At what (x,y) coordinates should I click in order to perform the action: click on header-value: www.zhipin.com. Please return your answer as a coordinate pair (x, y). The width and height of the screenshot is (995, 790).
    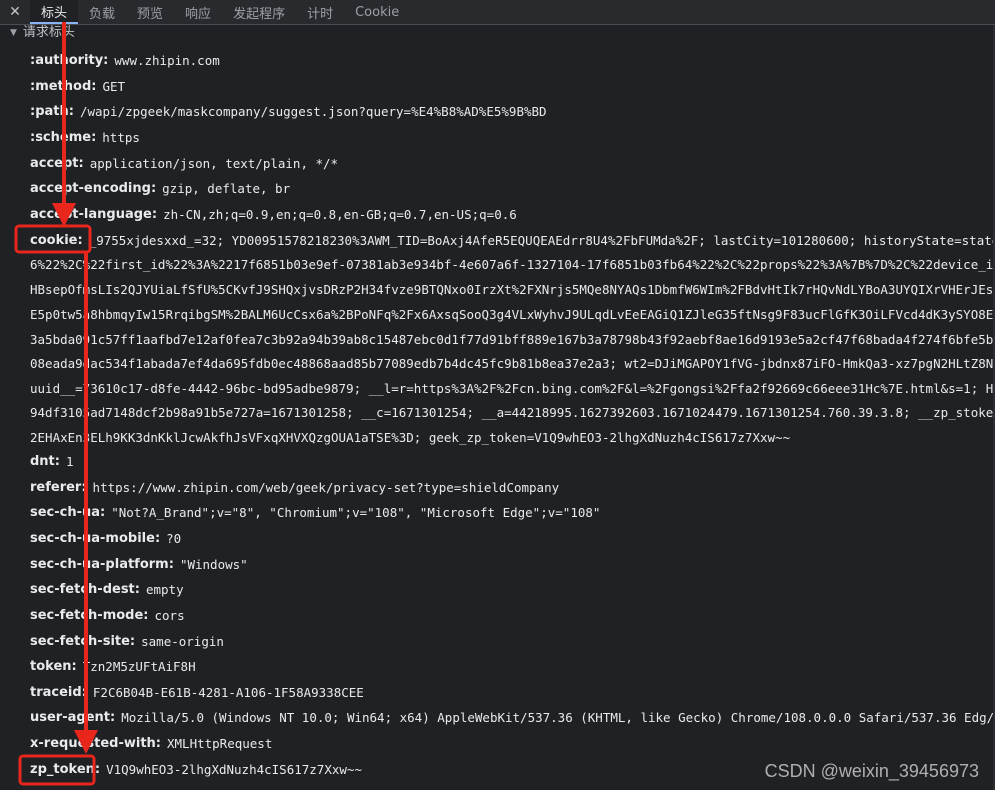
    Looking at the image, I should click on (167, 60).